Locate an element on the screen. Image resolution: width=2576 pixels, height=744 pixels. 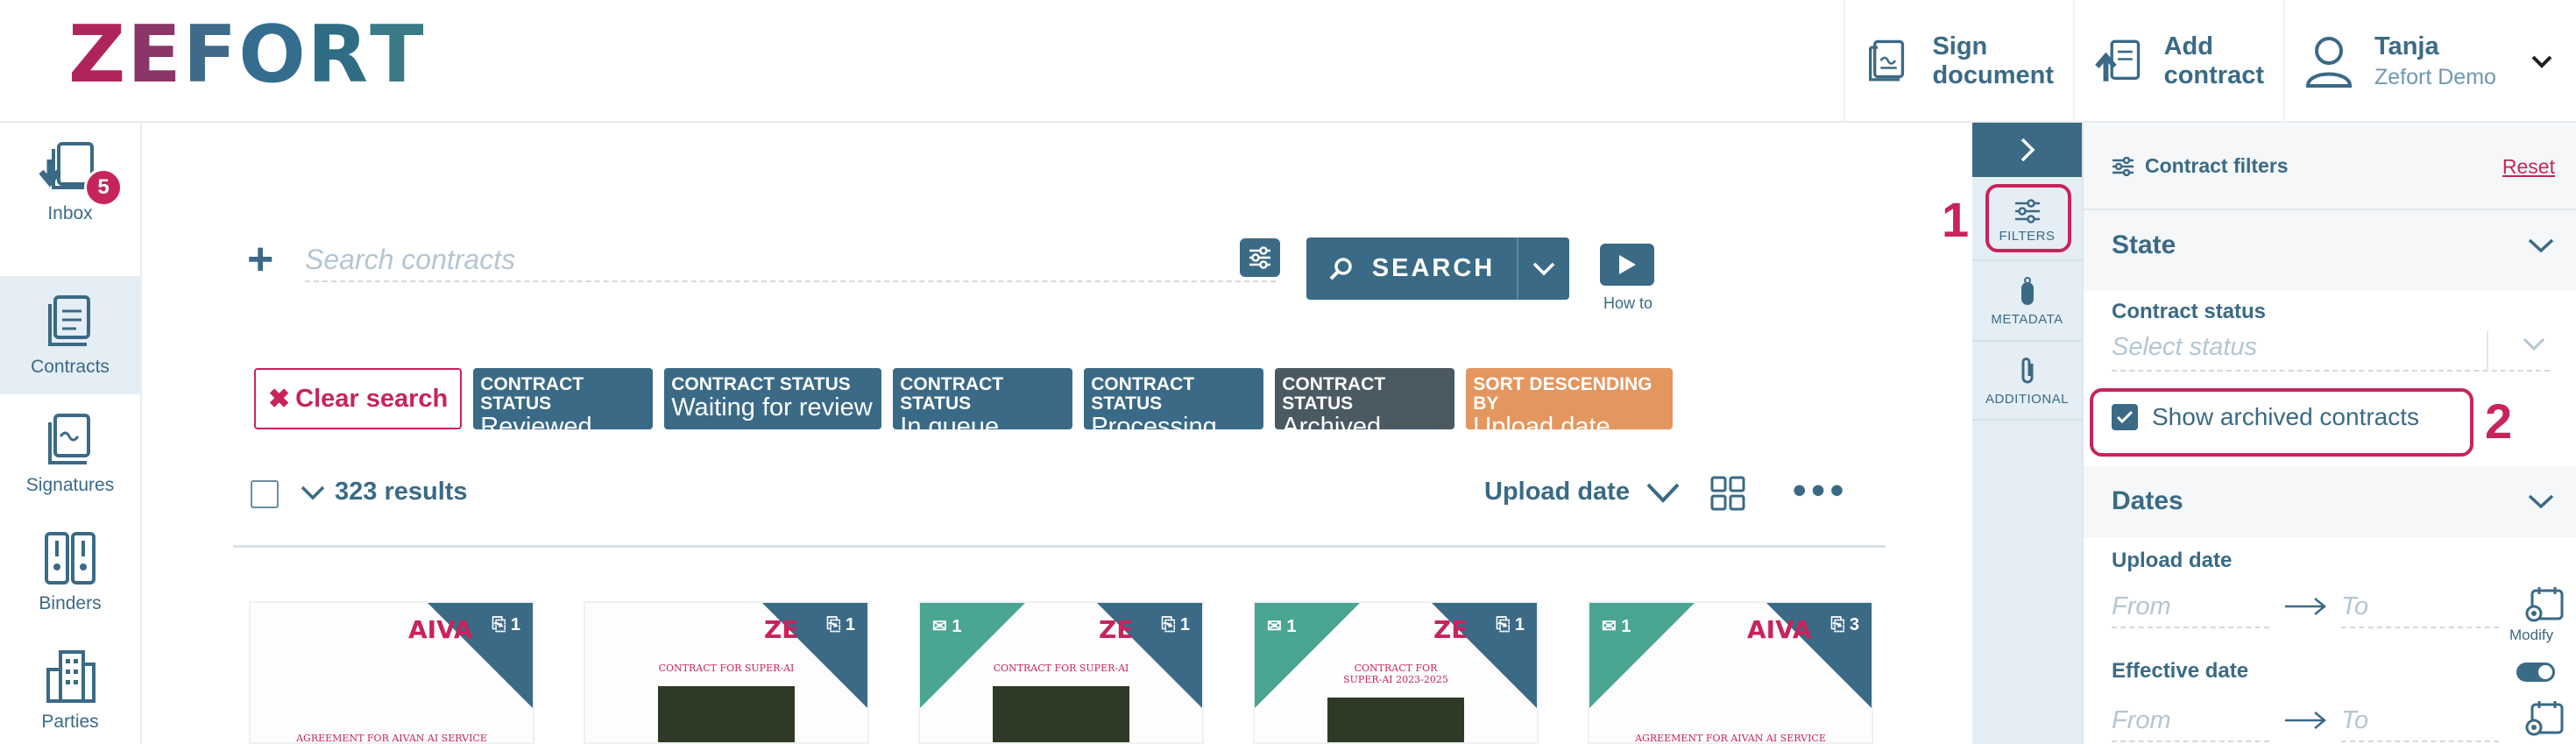
collapse-panel-button is located at coordinates (2027, 150).